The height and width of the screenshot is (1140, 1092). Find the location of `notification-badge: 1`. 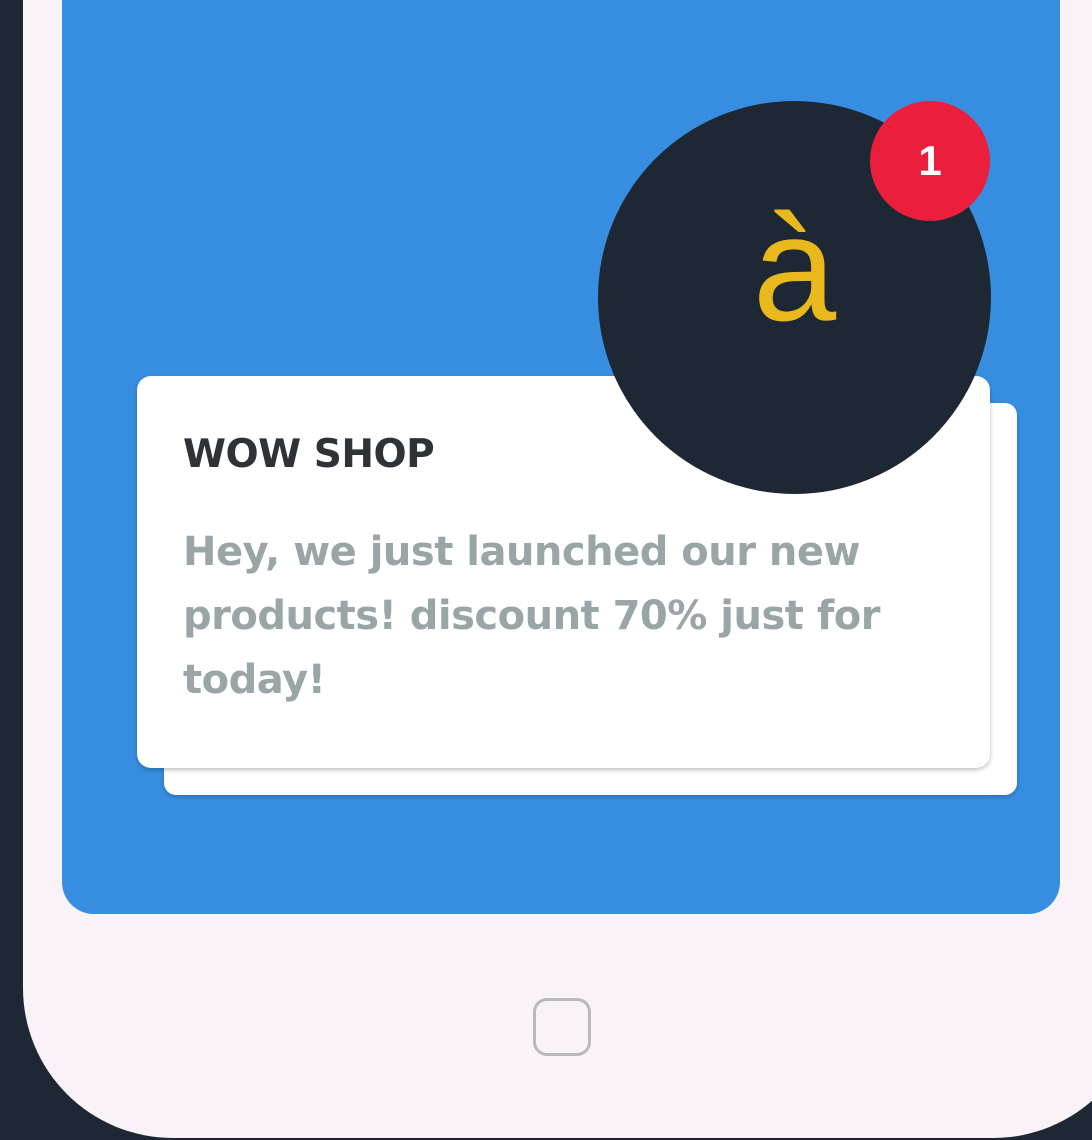

notification-badge: 1 is located at coordinates (930, 161).